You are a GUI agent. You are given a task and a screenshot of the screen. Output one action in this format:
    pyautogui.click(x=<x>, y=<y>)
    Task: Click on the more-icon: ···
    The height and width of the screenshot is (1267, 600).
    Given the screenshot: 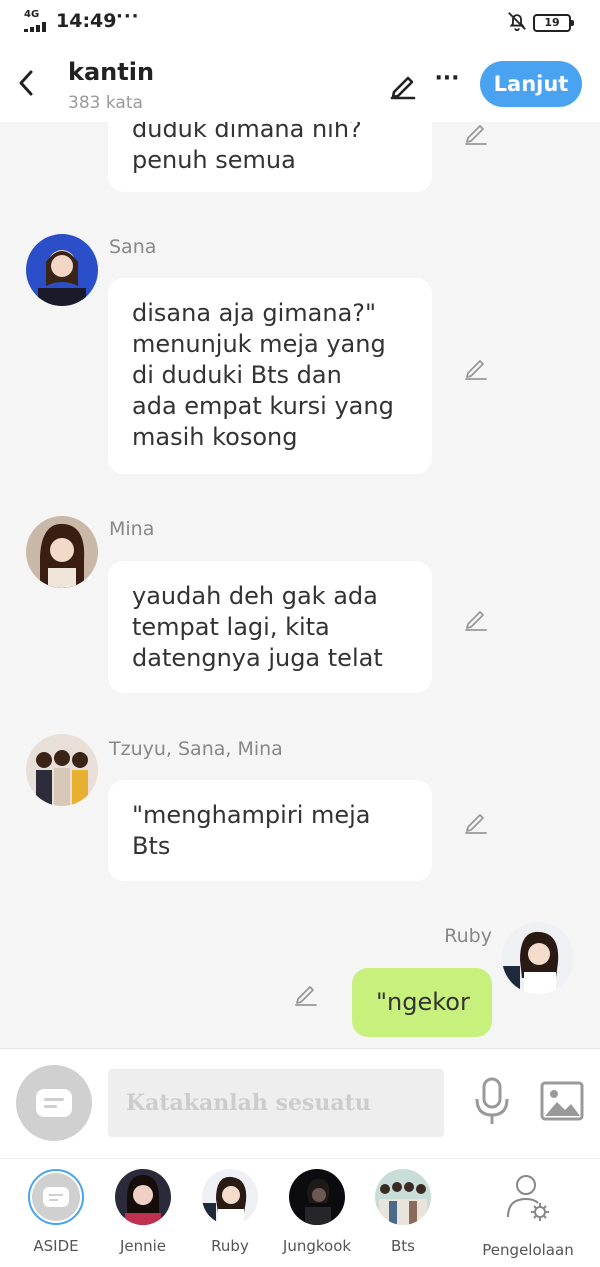 What is the action you would take?
    pyautogui.click(x=447, y=82)
    